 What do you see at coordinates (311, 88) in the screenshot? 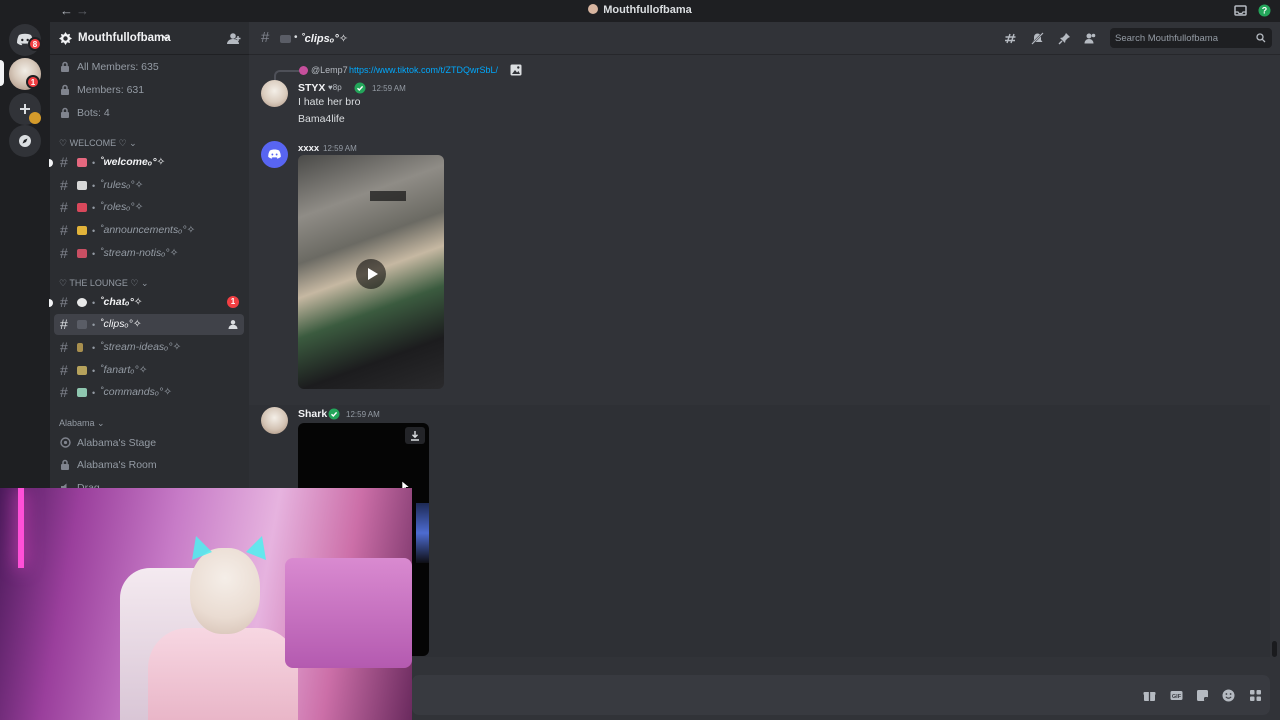
I see `message-author: STYX` at bounding box center [311, 88].